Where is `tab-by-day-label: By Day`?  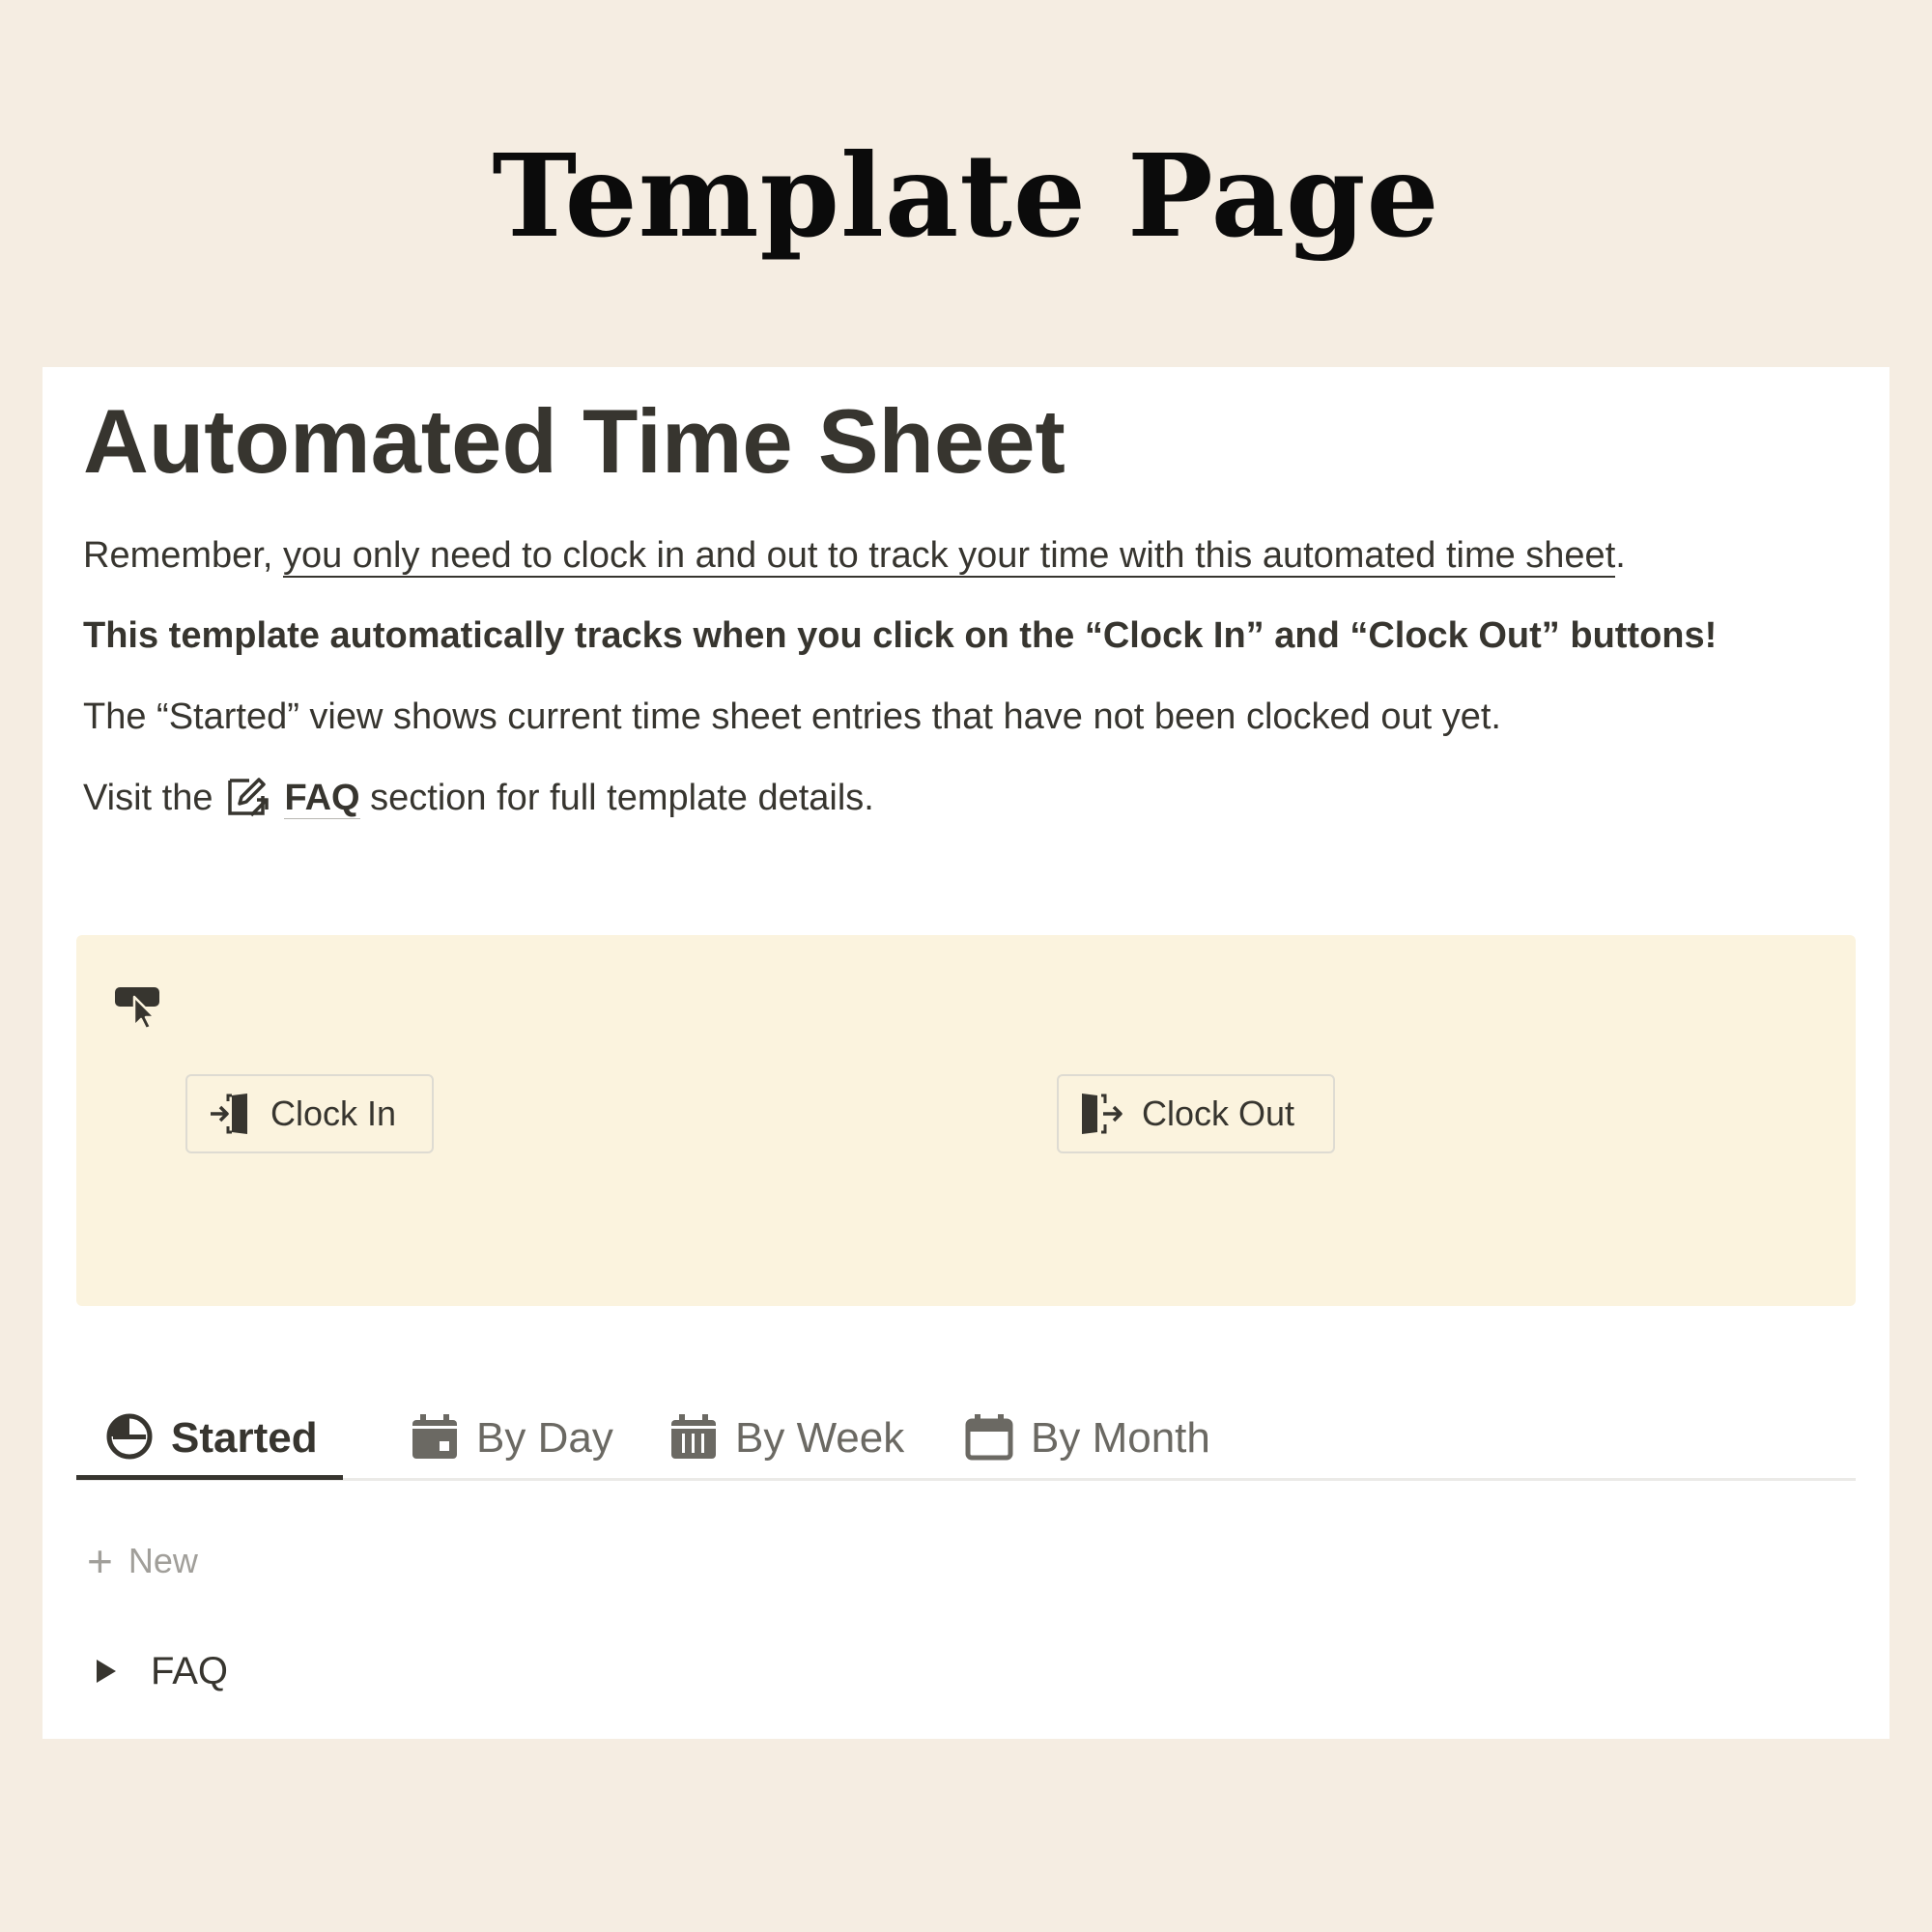
tab-by-day-label: By Day is located at coordinates (544, 1438).